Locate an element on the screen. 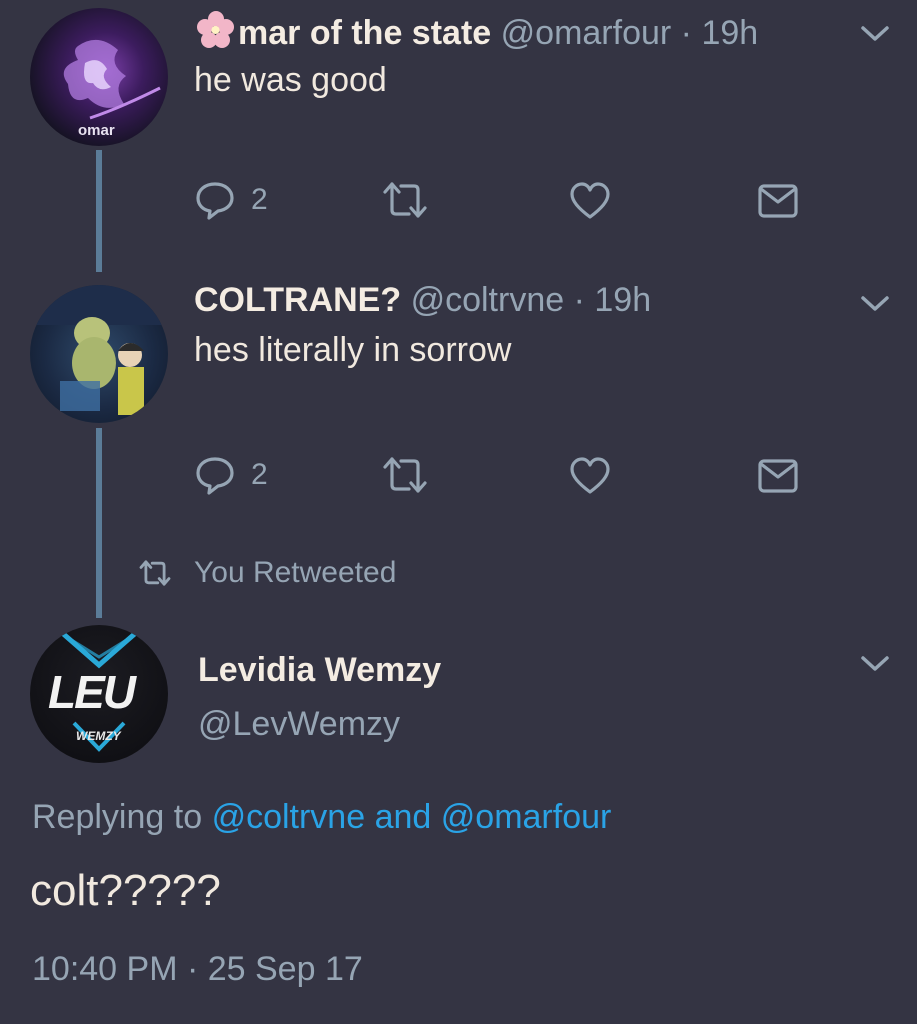 The image size is (917, 1024). tweet1-text: he was good is located at coordinates (290, 80).